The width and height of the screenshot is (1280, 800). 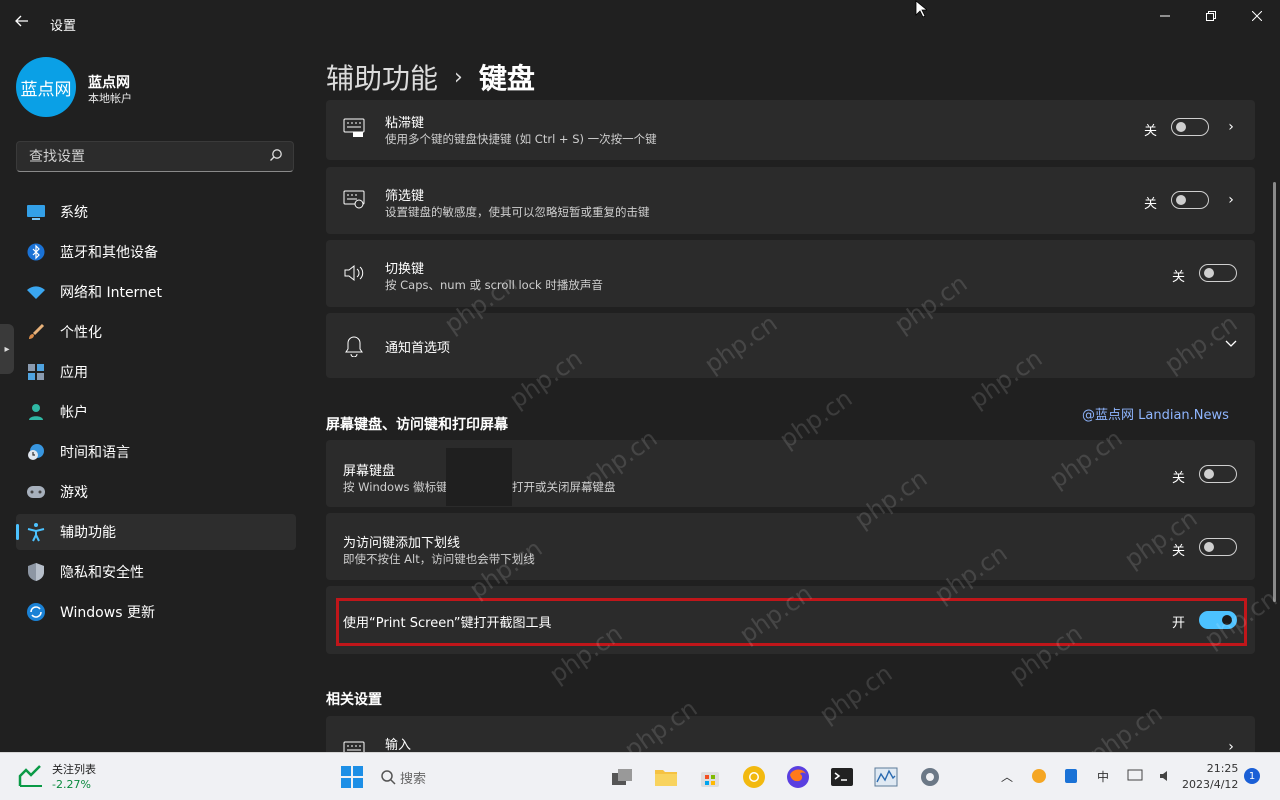 I want to click on taskbar-search-label: 搜索, so click(x=413, y=777).